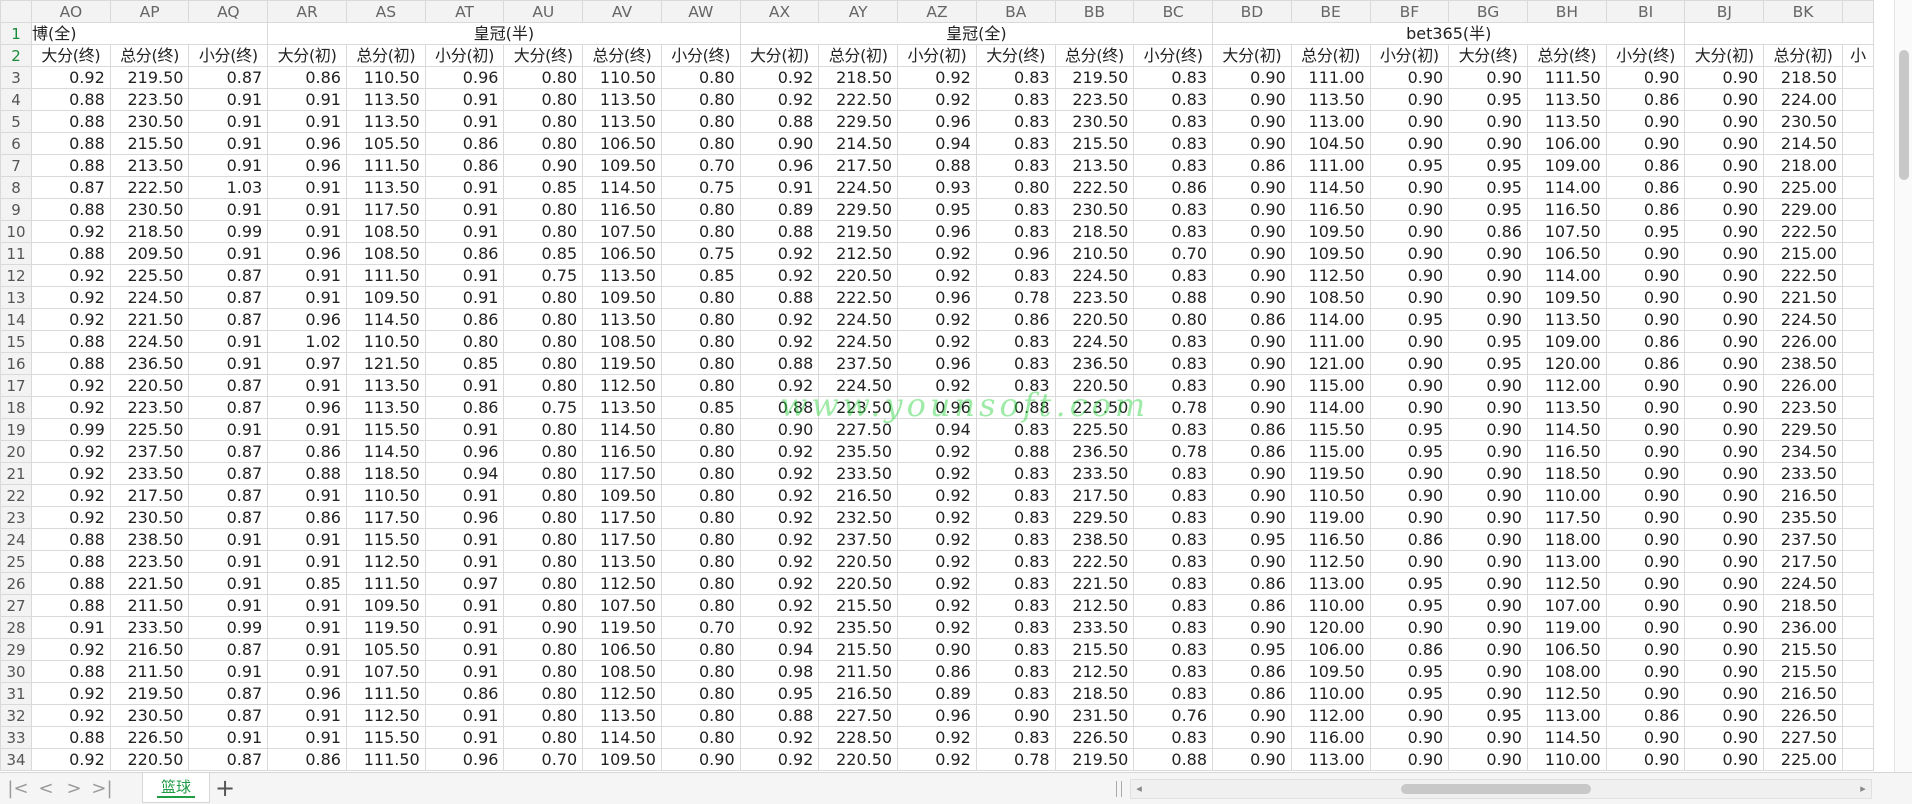 This screenshot has height=804, width=1912. What do you see at coordinates (1173, 253) in the screenshot?
I see `data-cell: 0.70` at bounding box center [1173, 253].